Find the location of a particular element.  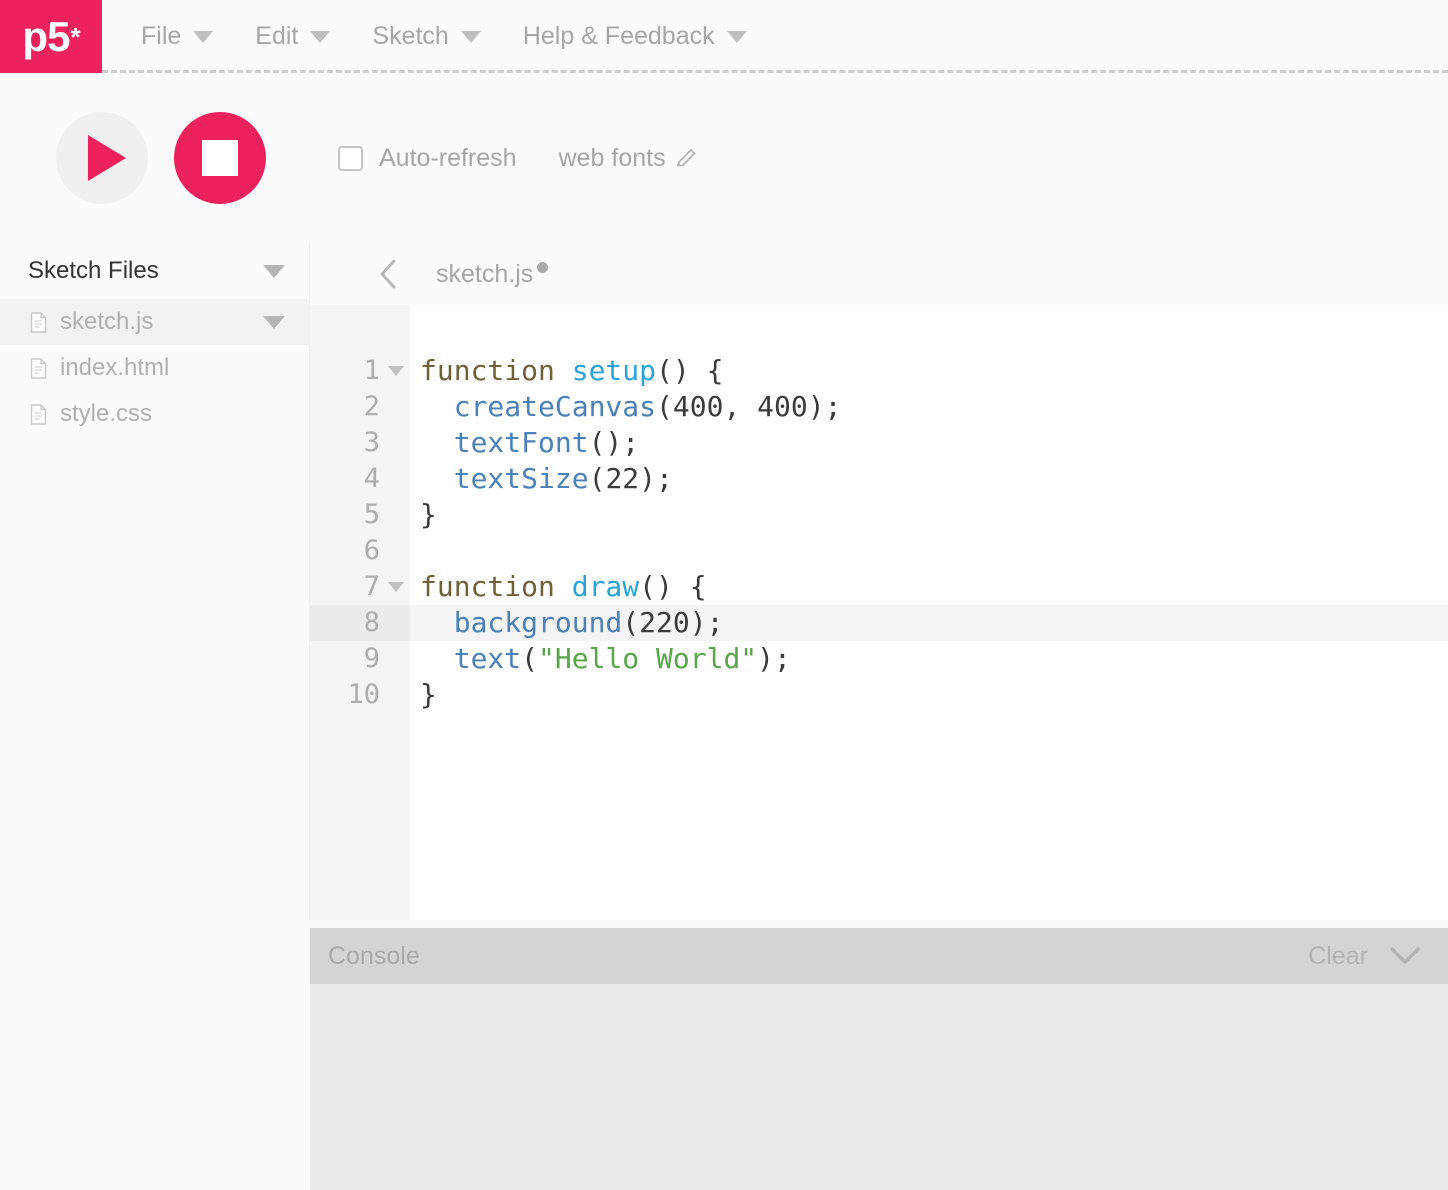

console-title: Console is located at coordinates (374, 955).